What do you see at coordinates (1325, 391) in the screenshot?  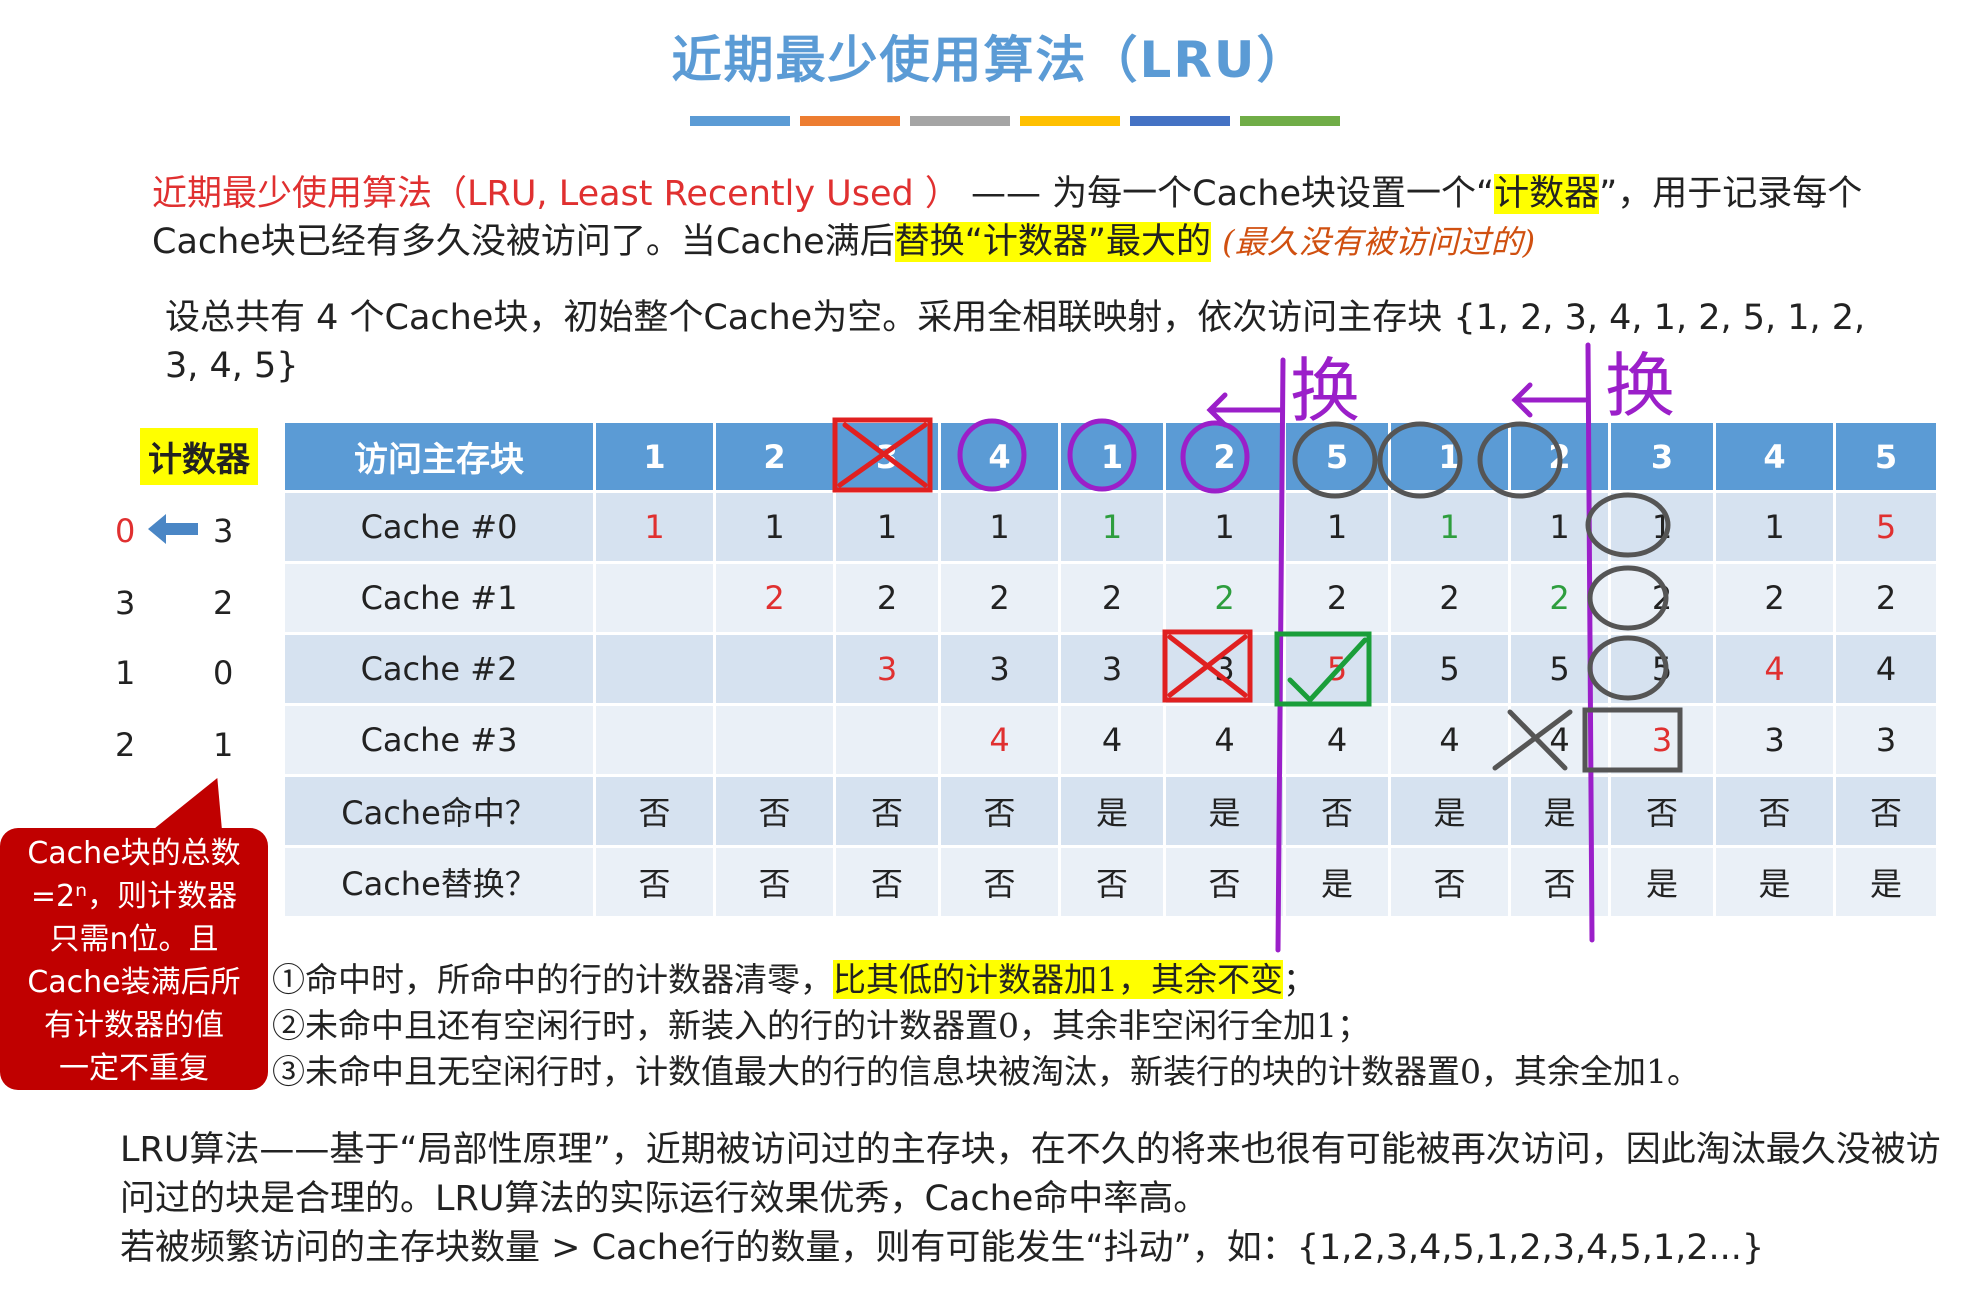 I see `handwritten-swap-1: 换` at bounding box center [1325, 391].